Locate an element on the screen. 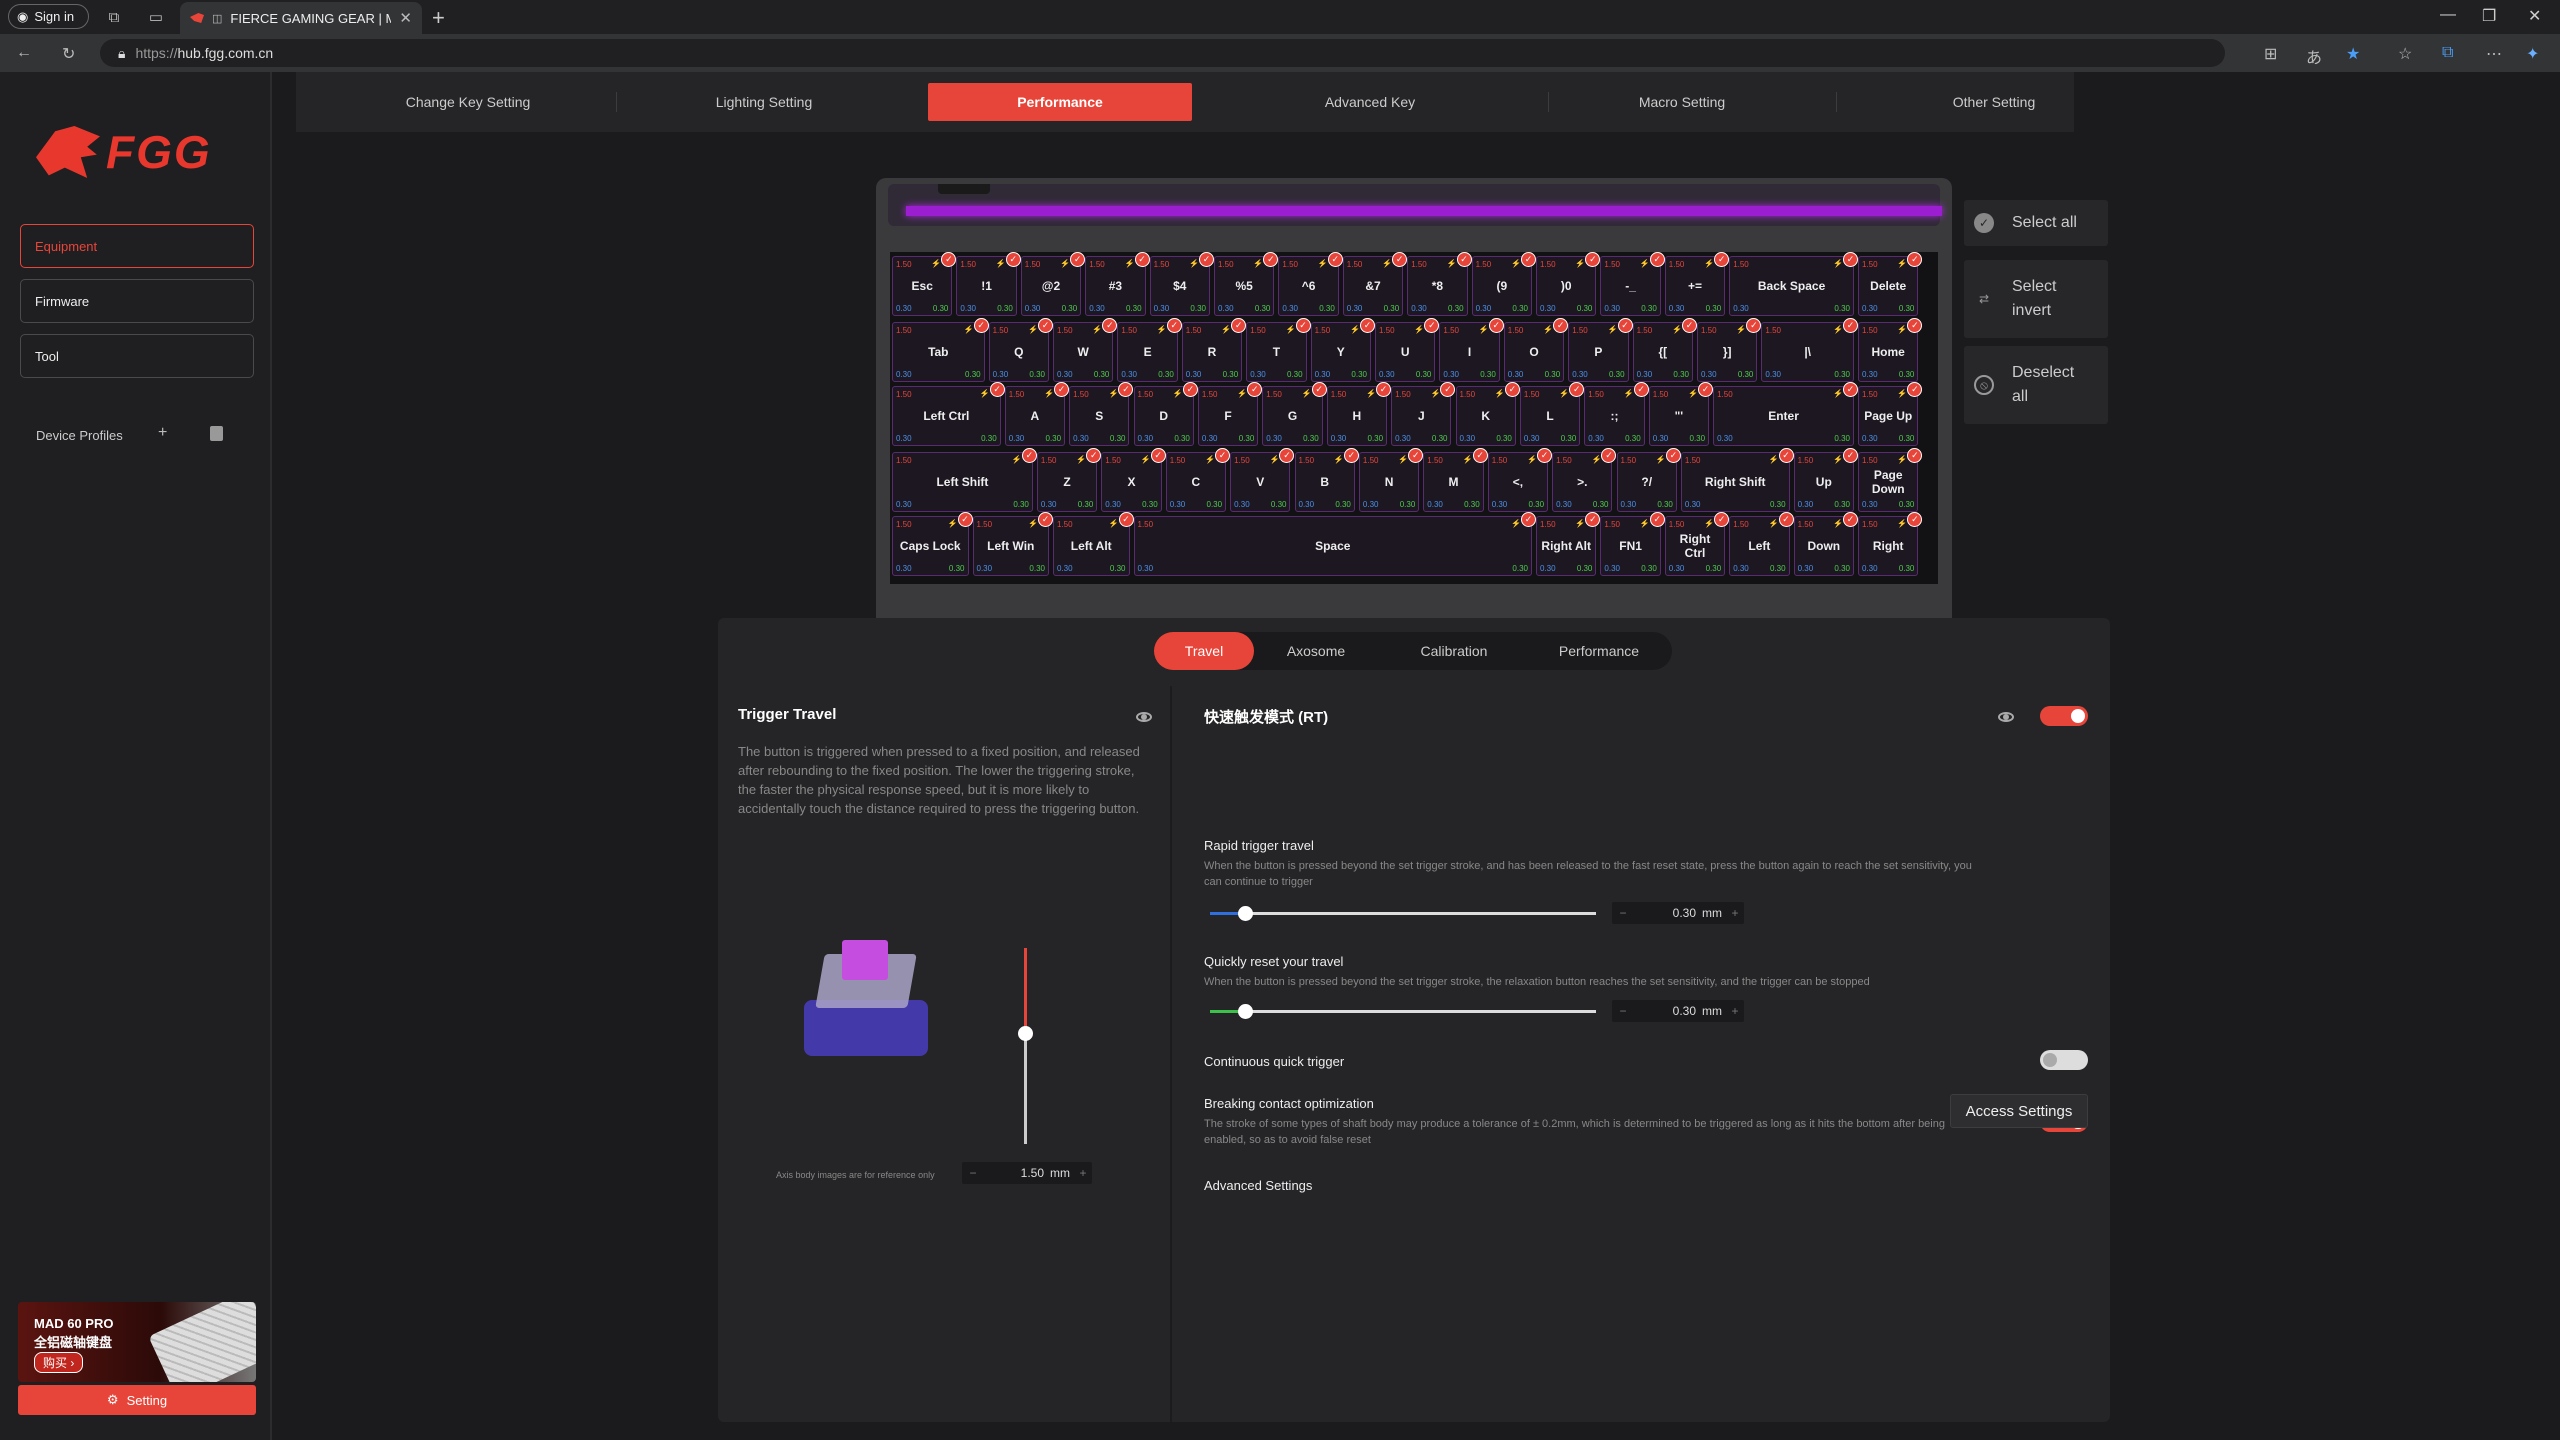 The image size is (2560, 1440). promo-buy-button: 购买 › is located at coordinates (59, 1362).